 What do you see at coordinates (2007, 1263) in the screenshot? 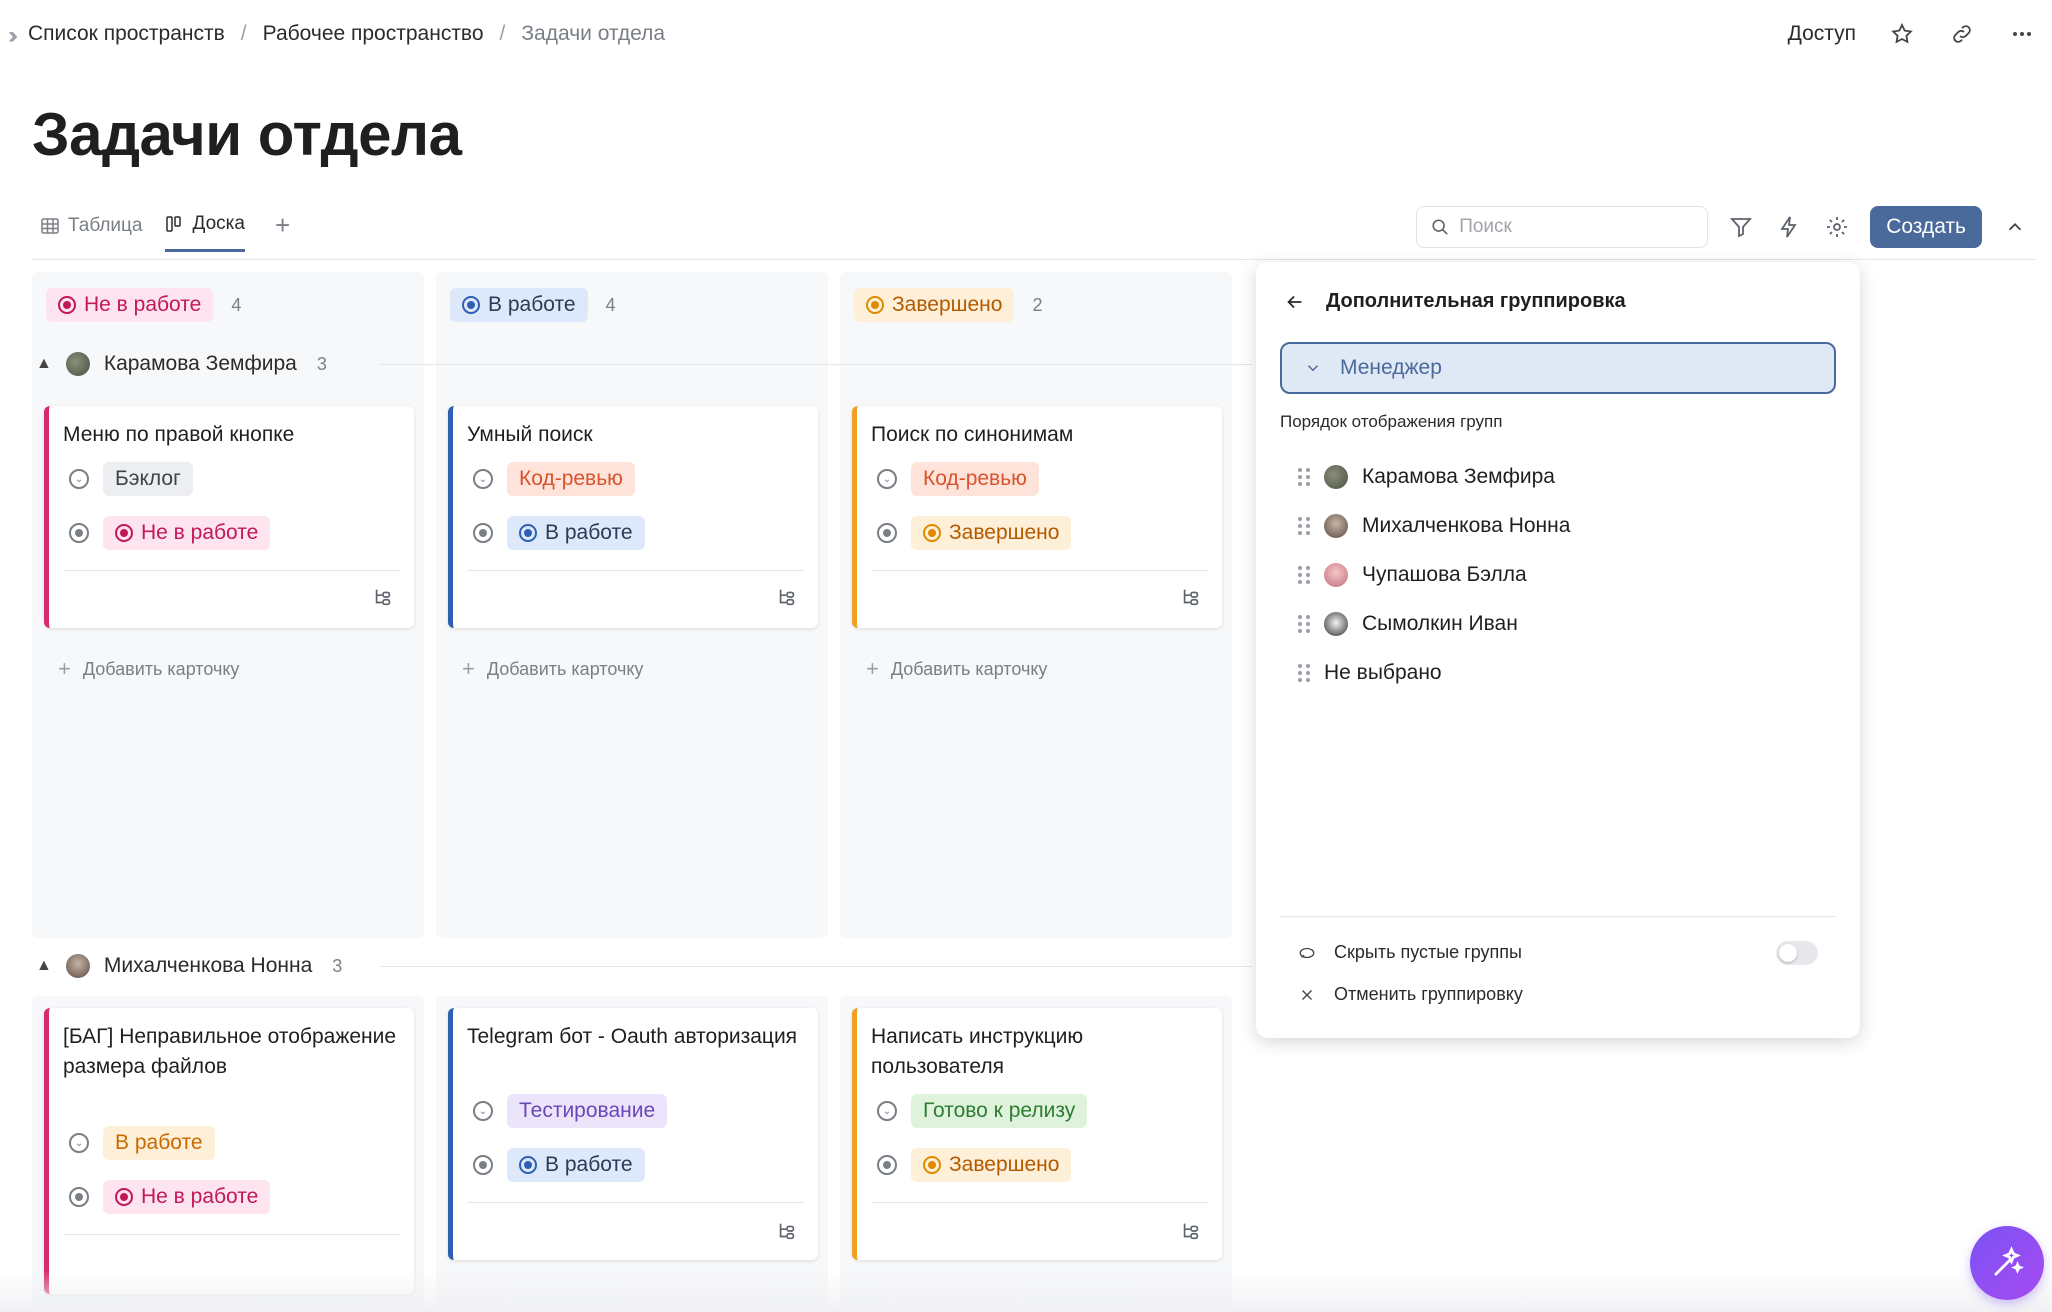
I see `ai-assistant-button` at bounding box center [2007, 1263].